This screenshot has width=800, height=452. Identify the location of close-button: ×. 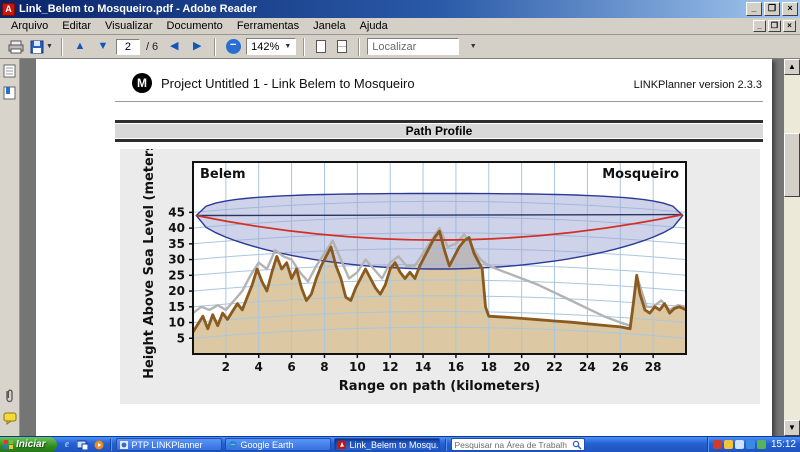
(790, 9).